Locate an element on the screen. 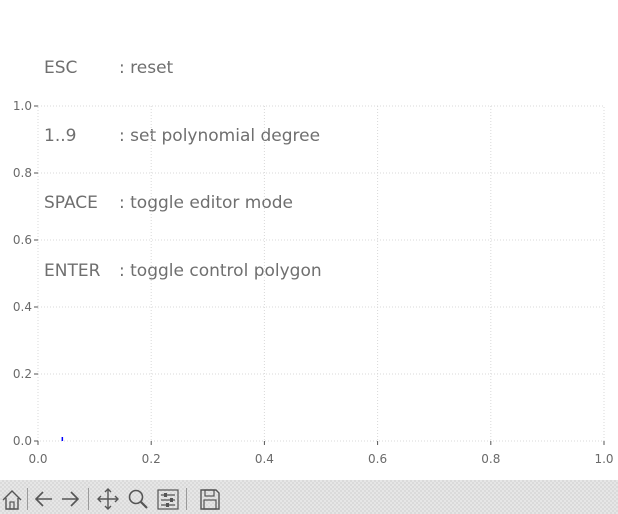 The width and height of the screenshot is (618, 514). x-tick-label: 0.0 is located at coordinates (37, 459).